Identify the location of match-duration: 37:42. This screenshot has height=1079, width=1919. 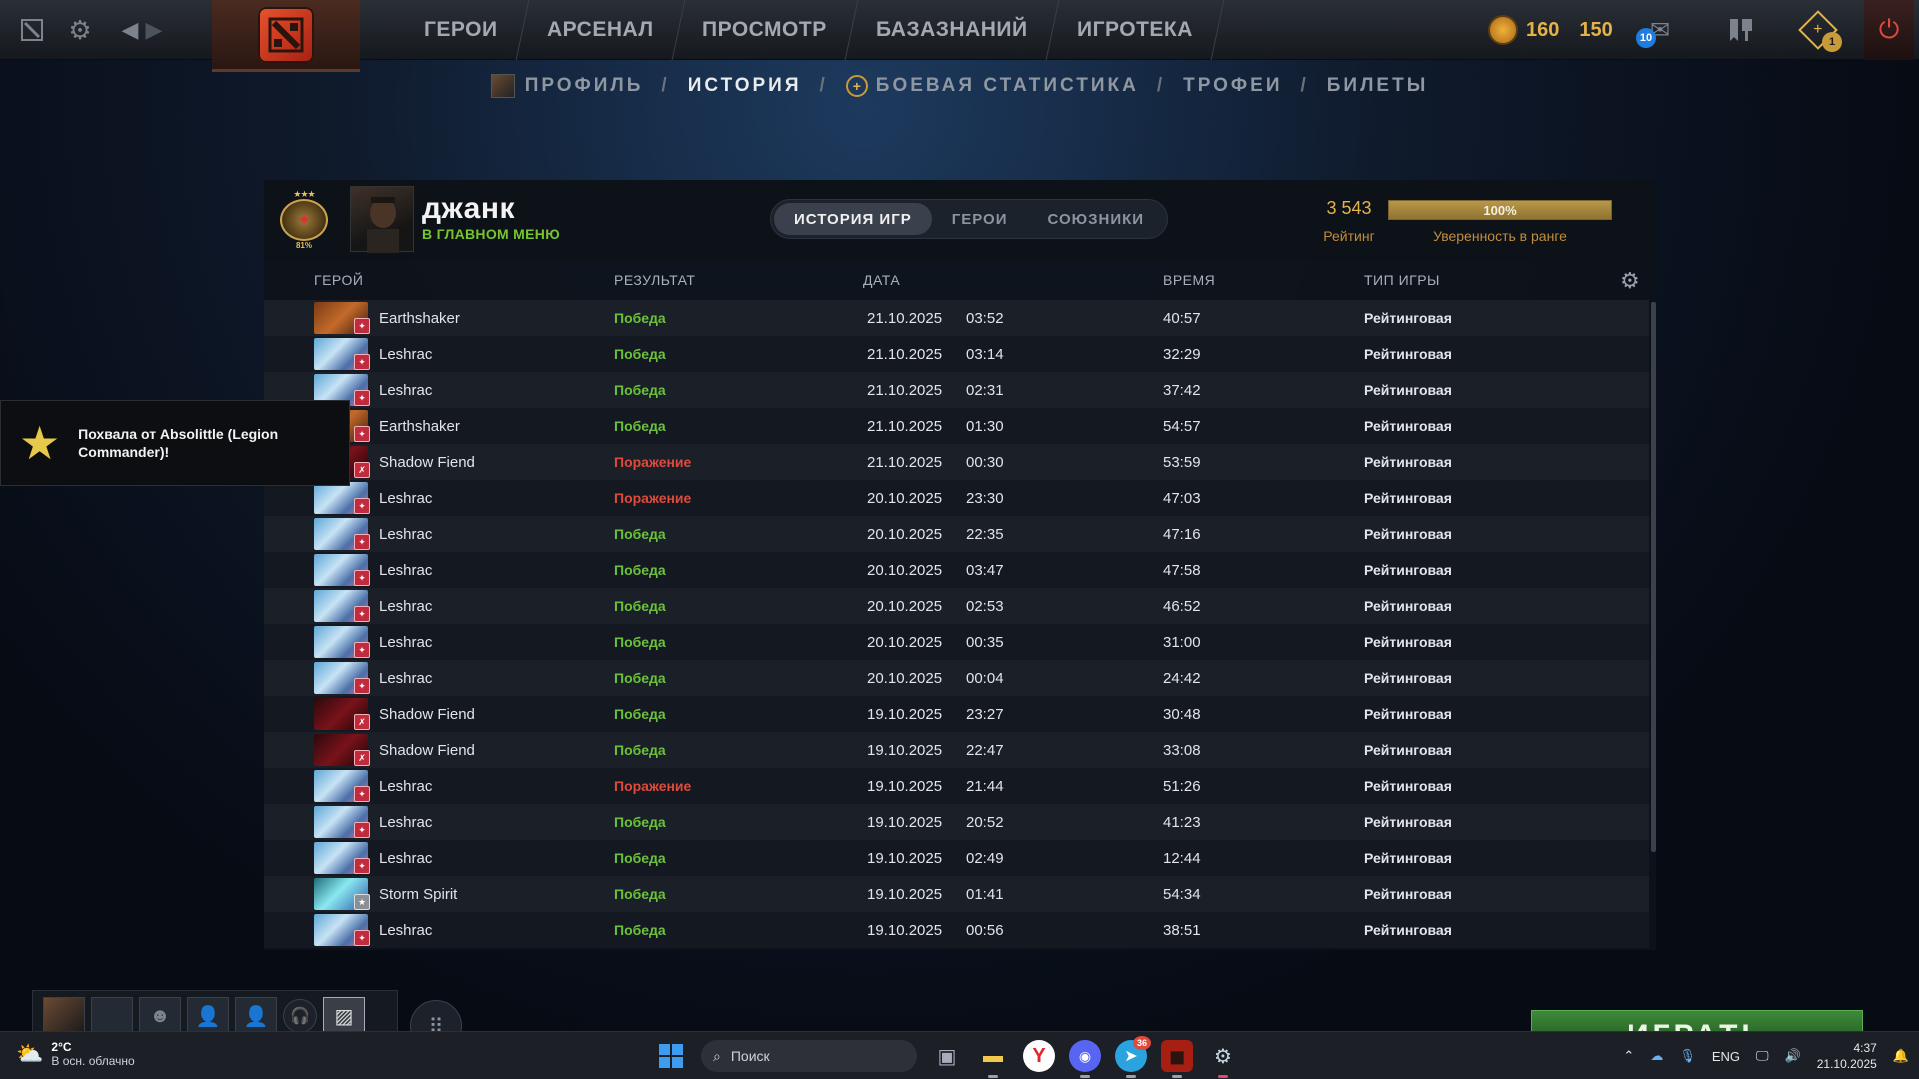
(1182, 390).